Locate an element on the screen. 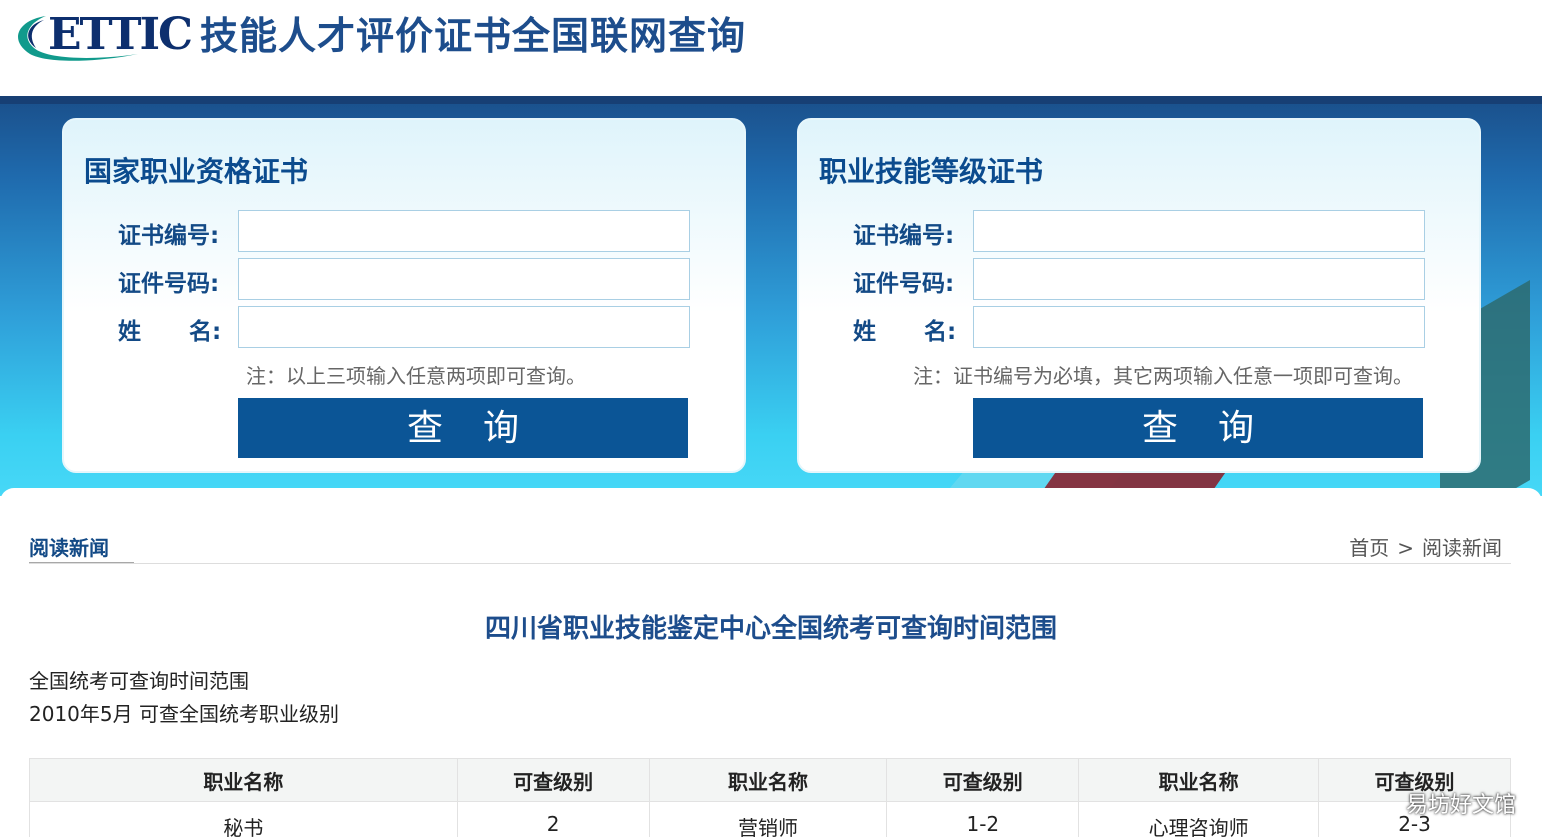 This screenshot has height=837, width=1542. site-title: 技能人才评价证书全国联网查询 is located at coordinates (473, 36).